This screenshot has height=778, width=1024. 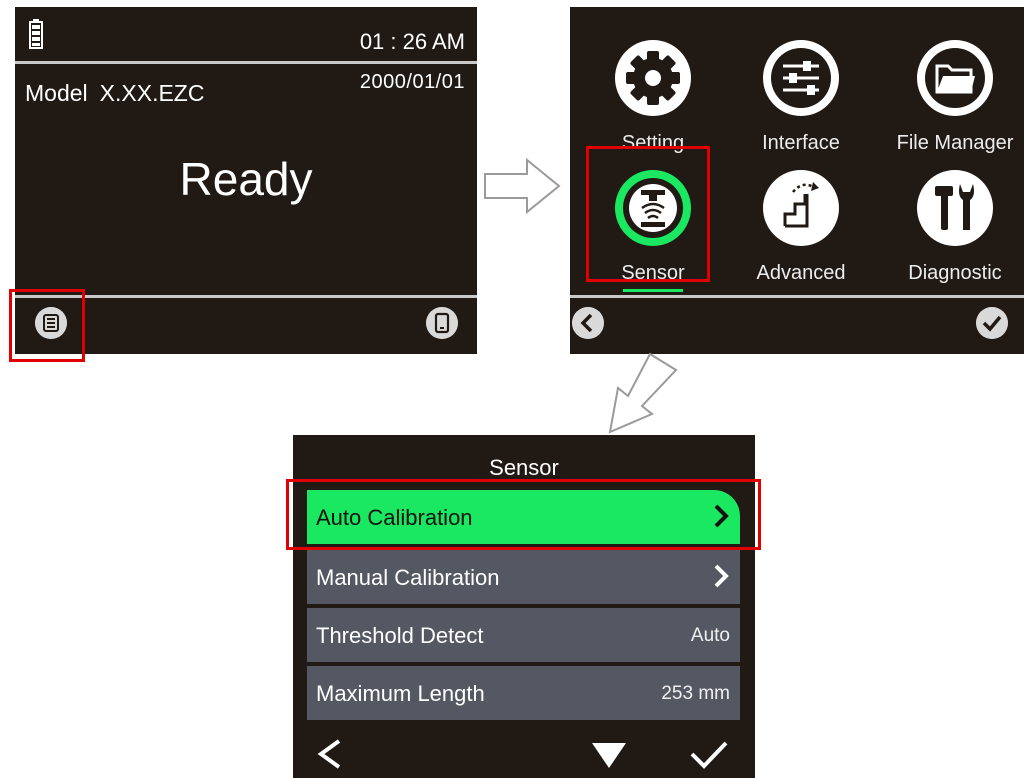 What do you see at coordinates (408, 577) in the screenshot?
I see `row-label: Manual Calibration` at bounding box center [408, 577].